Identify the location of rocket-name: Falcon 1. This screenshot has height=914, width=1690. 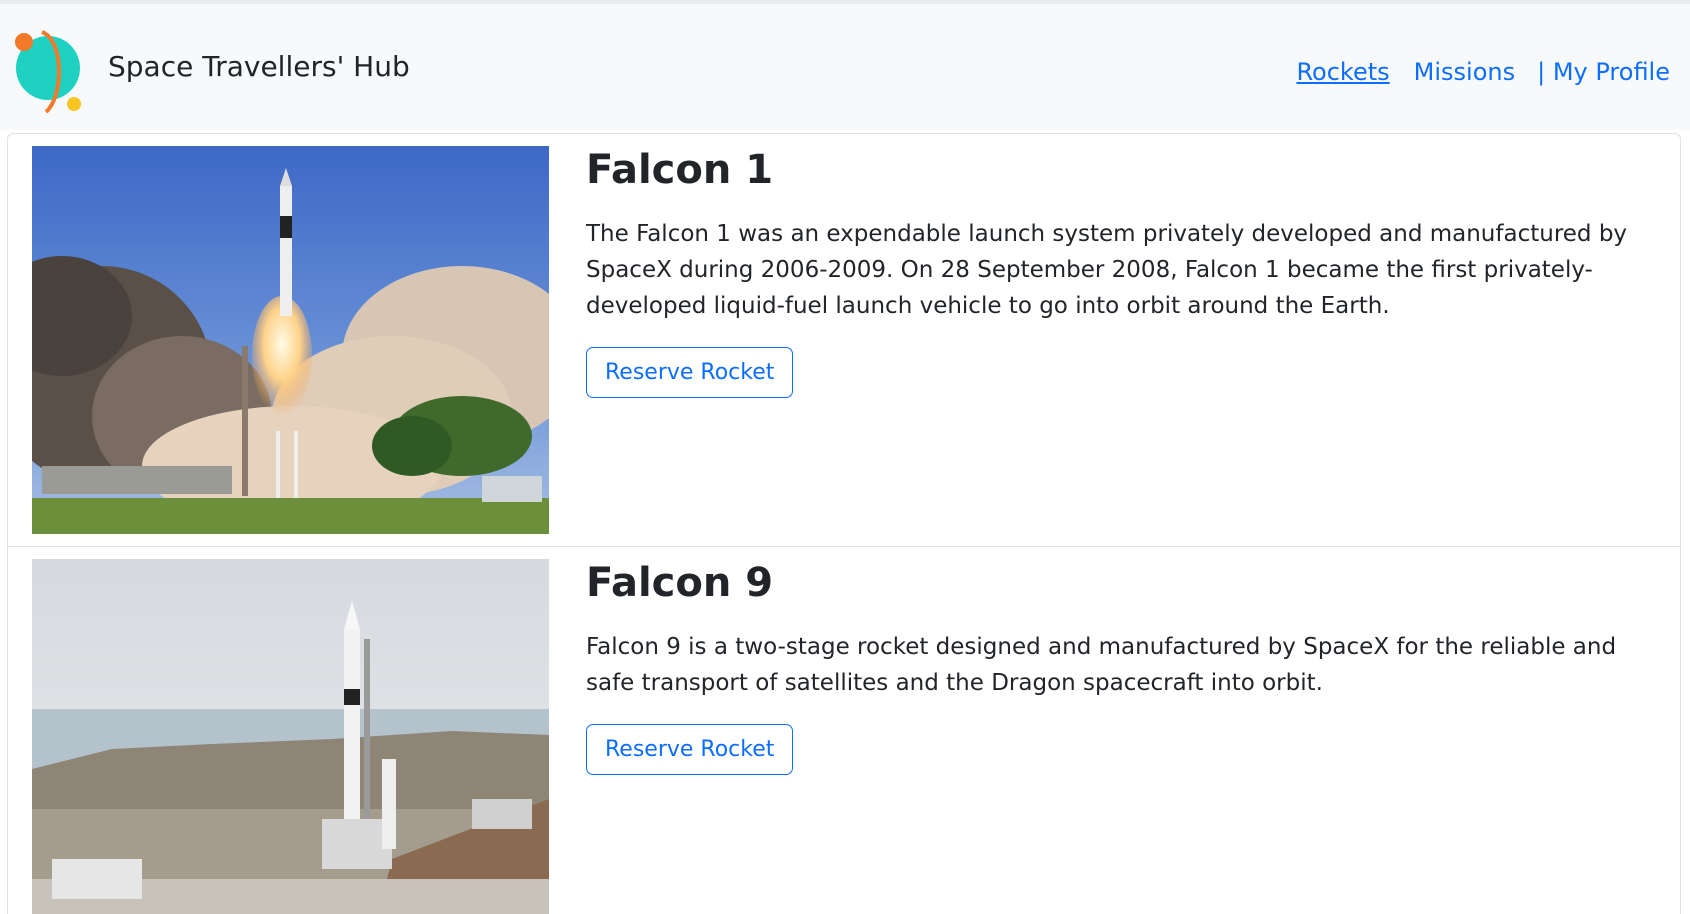
(680, 170).